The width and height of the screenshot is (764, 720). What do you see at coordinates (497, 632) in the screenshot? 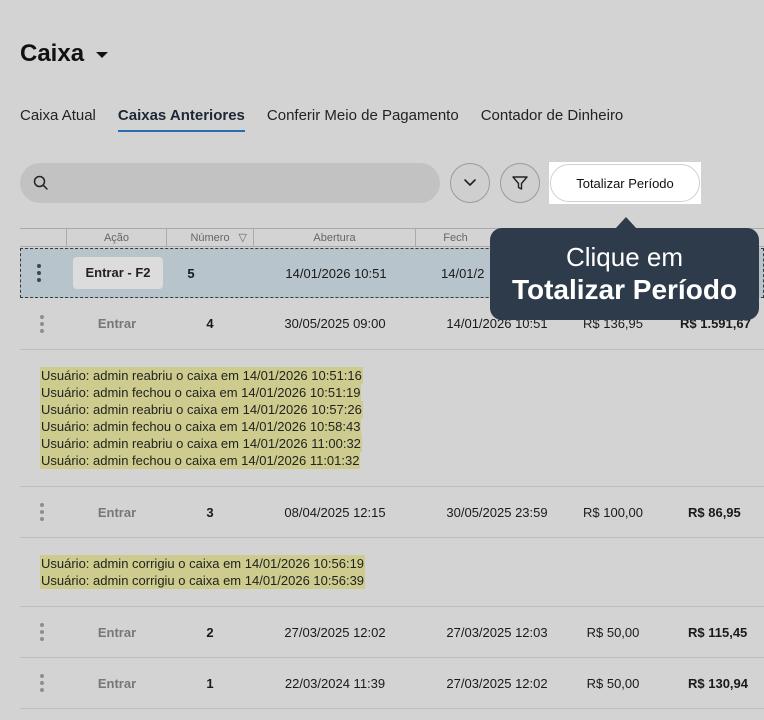
I see `row-closed: 27/03/2025 12:03` at bounding box center [497, 632].